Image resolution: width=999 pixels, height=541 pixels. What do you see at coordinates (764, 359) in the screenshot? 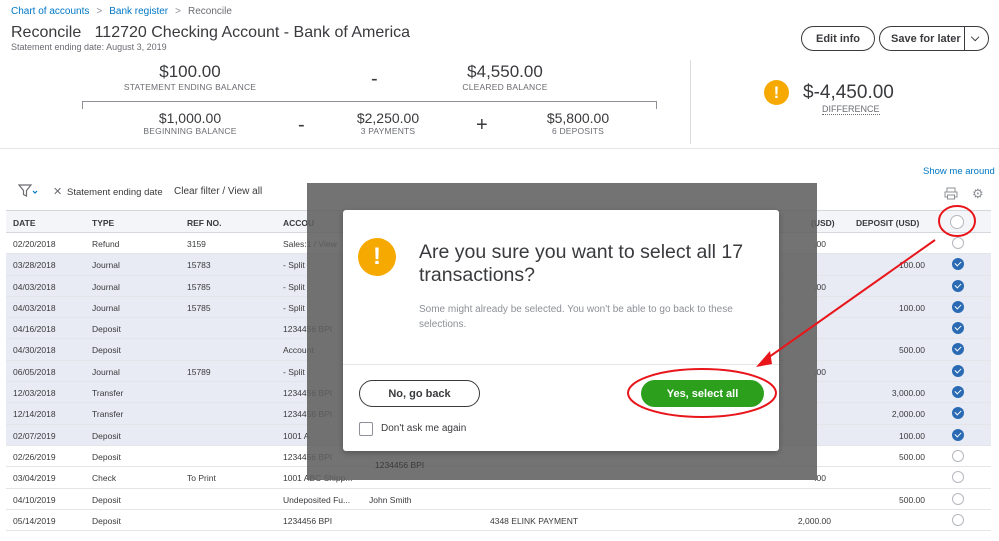
I see `annotation-arrow-head` at bounding box center [764, 359].